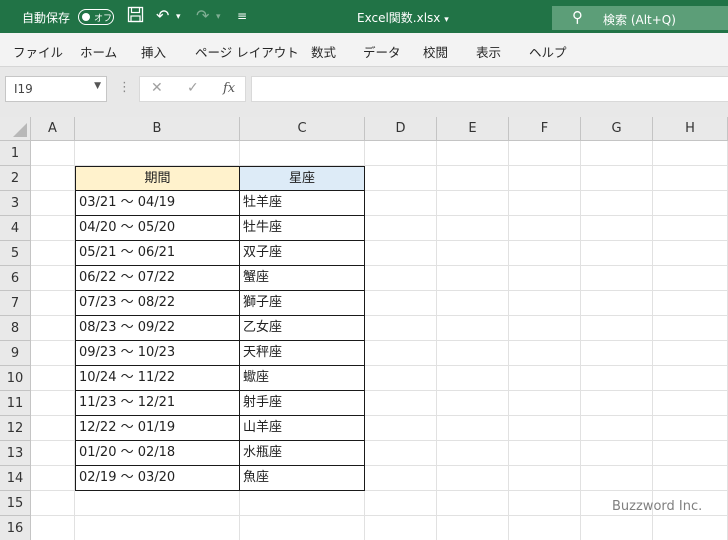 The height and width of the screenshot is (540, 728). What do you see at coordinates (617, 278) in the screenshot?
I see `cell-g6` at bounding box center [617, 278].